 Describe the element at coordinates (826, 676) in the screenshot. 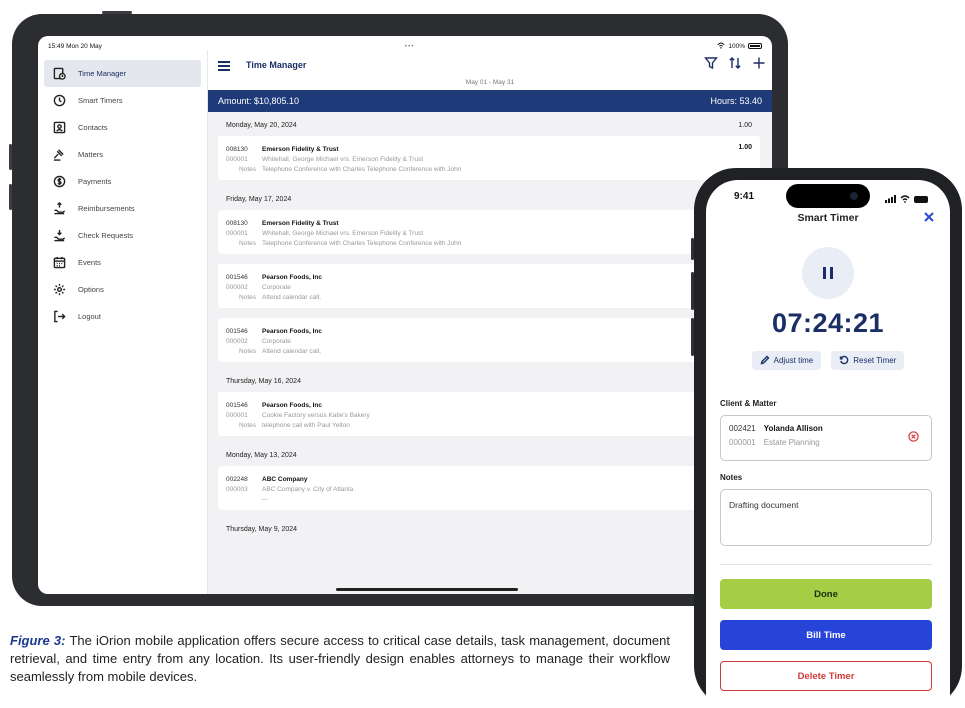

I see `delete-timer-button: Delete Timer` at that location.